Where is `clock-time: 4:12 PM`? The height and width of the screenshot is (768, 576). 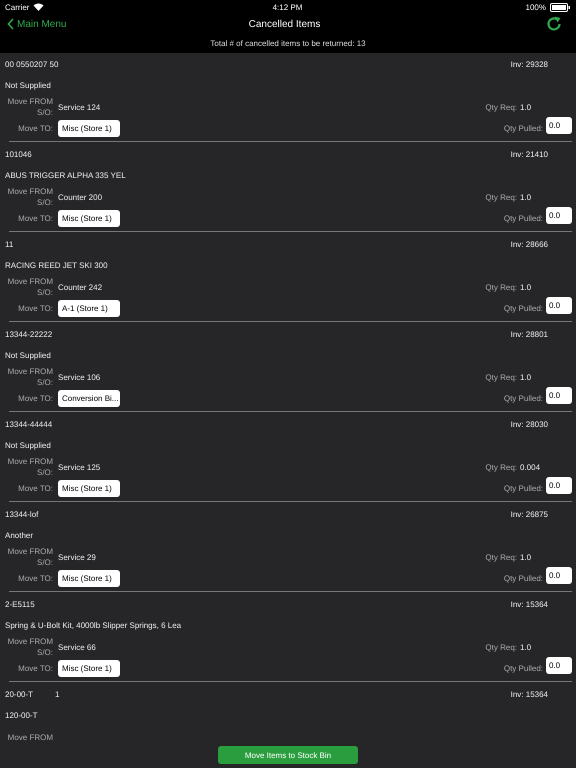 clock-time: 4:12 PM is located at coordinates (287, 7).